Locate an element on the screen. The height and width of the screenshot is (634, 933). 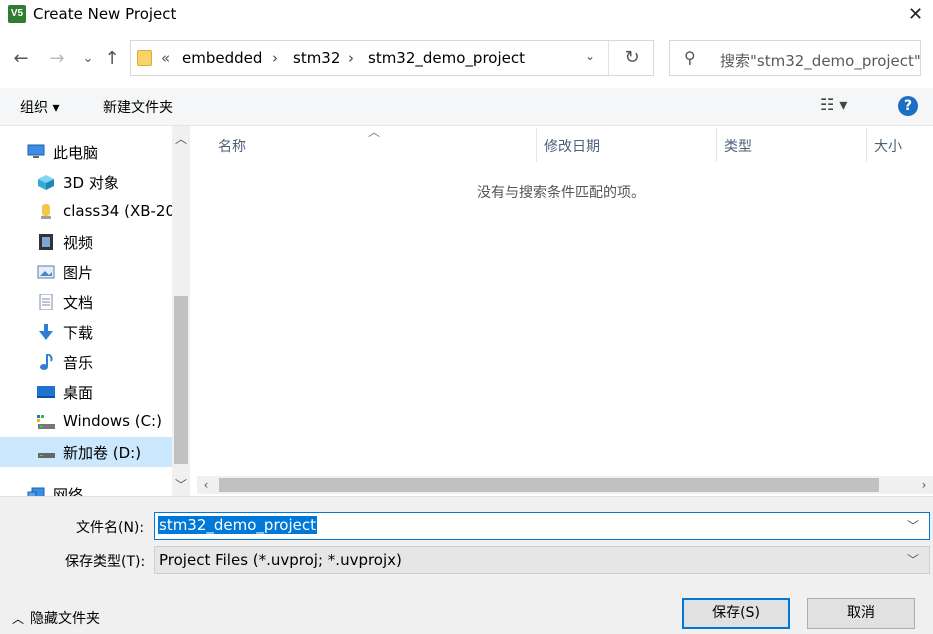
forward-button: → is located at coordinates (57, 59).